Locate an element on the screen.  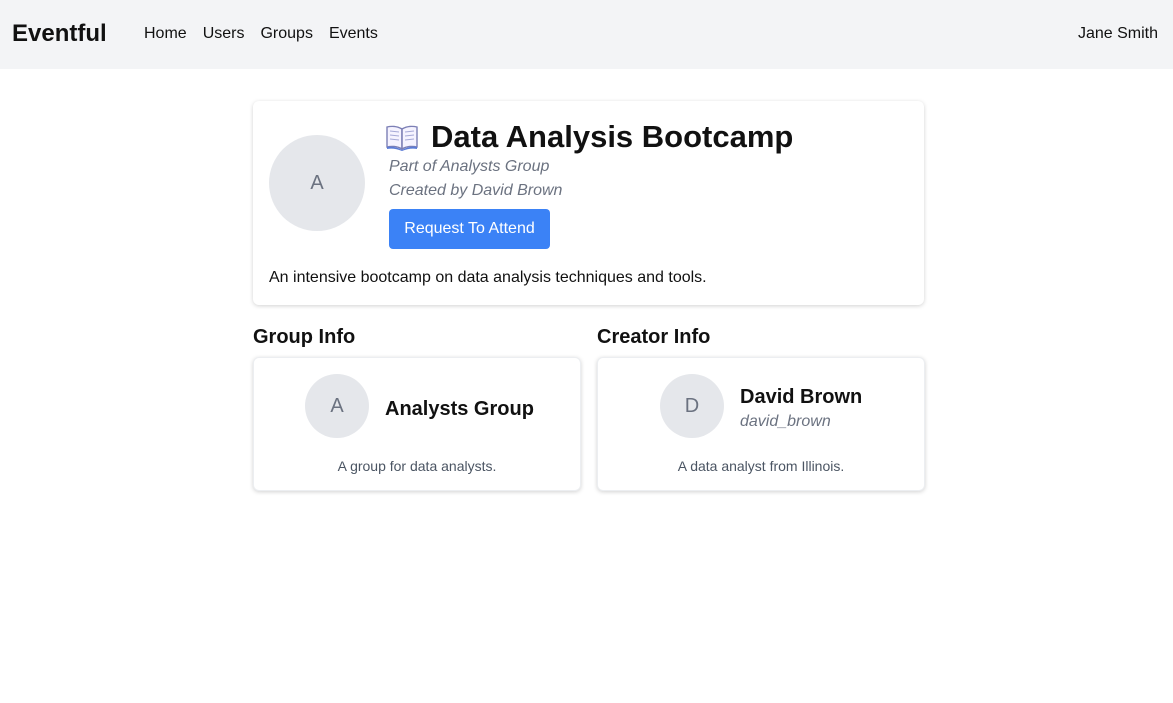
creator-name: David Brown is located at coordinates (801, 397).